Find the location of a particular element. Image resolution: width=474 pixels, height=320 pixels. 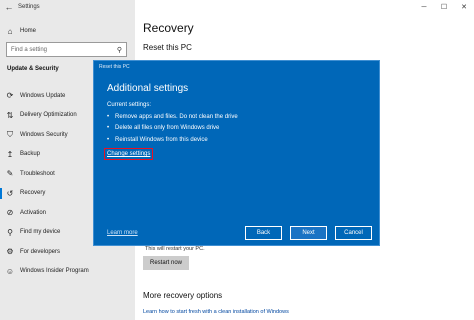

change-settings-link: Change settings is located at coordinates (129, 154).